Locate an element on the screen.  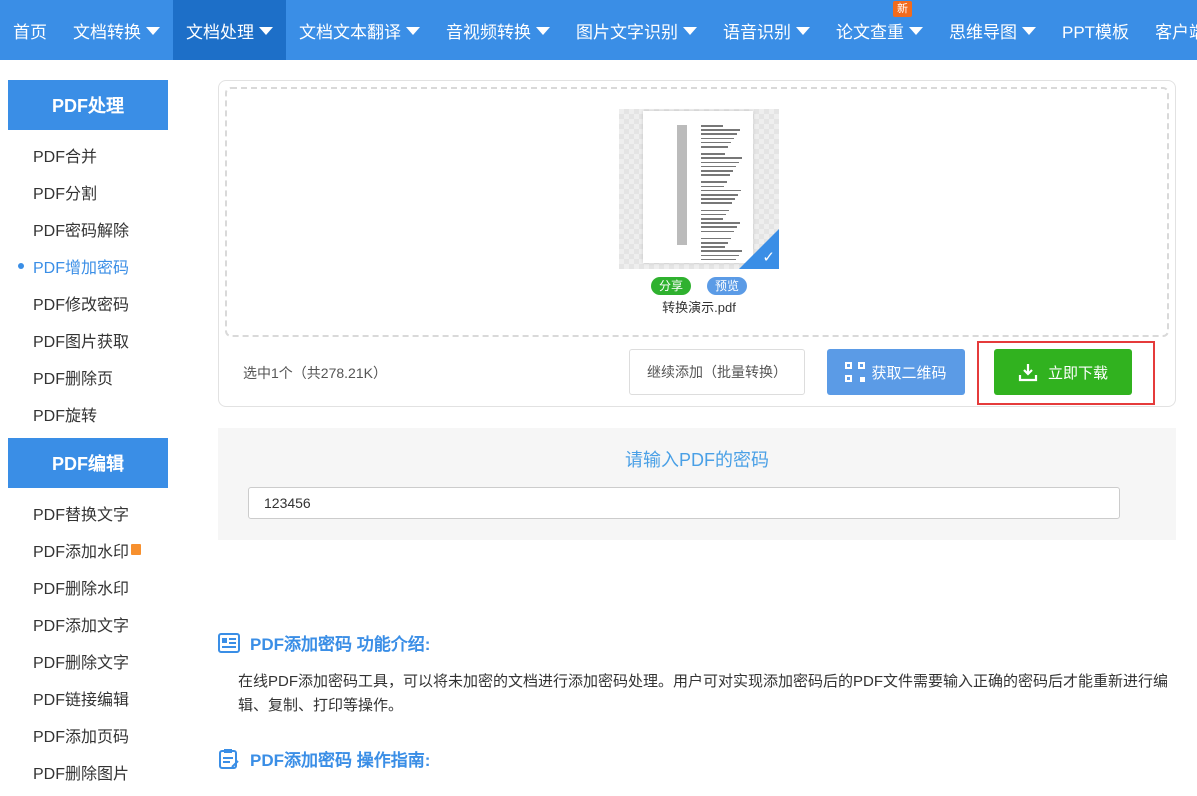
sidebar-item: PDF分割 is located at coordinates (88, 191).